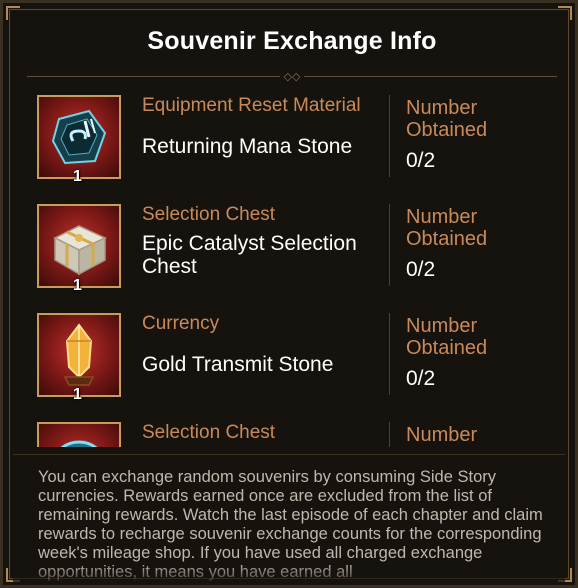 The height and width of the screenshot is (588, 578). I want to click on item-icon-frame, so click(79, 434).